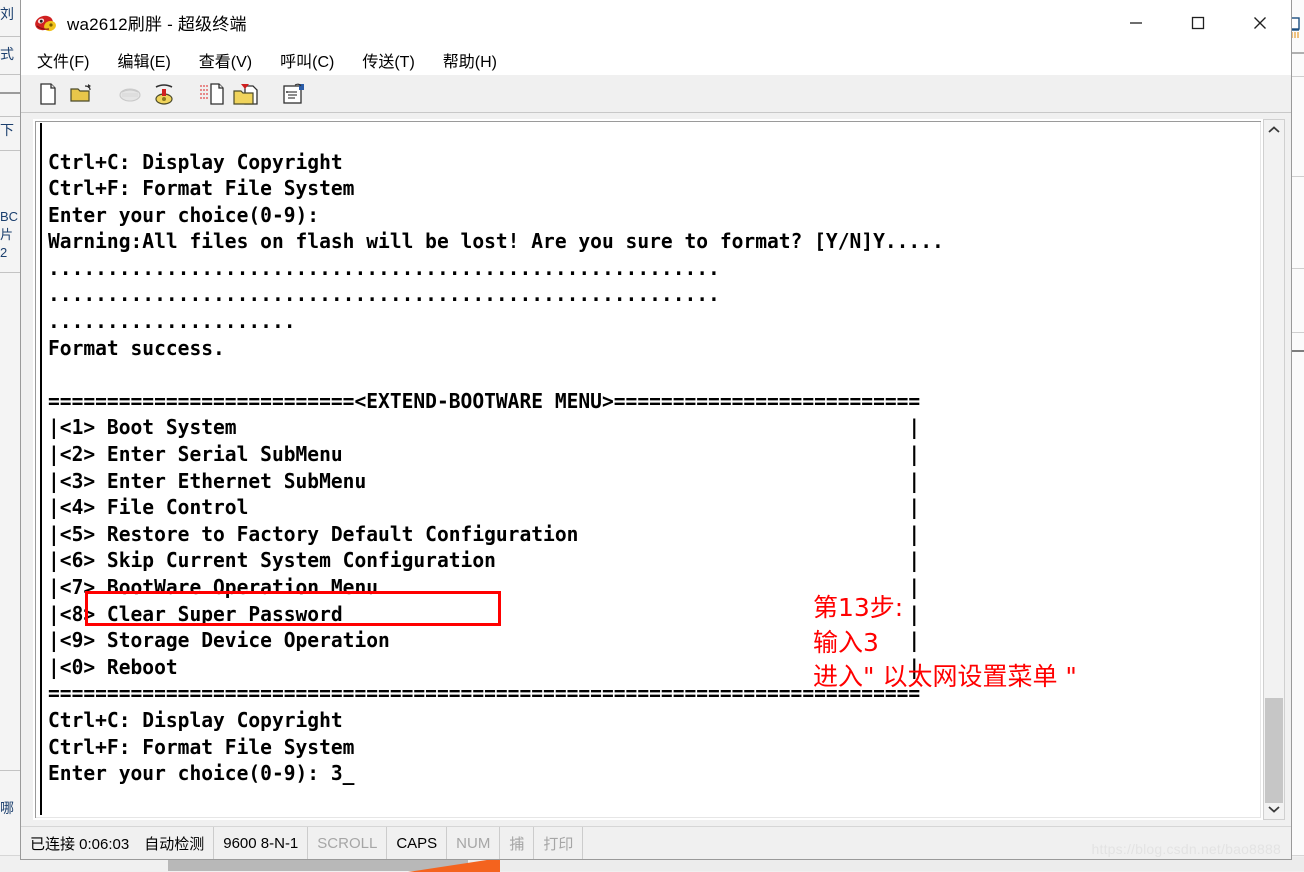 This screenshot has height=872, width=1304. Describe the element at coordinates (7, 808) in the screenshot. I see `bg-left-fragment: 哪` at that location.